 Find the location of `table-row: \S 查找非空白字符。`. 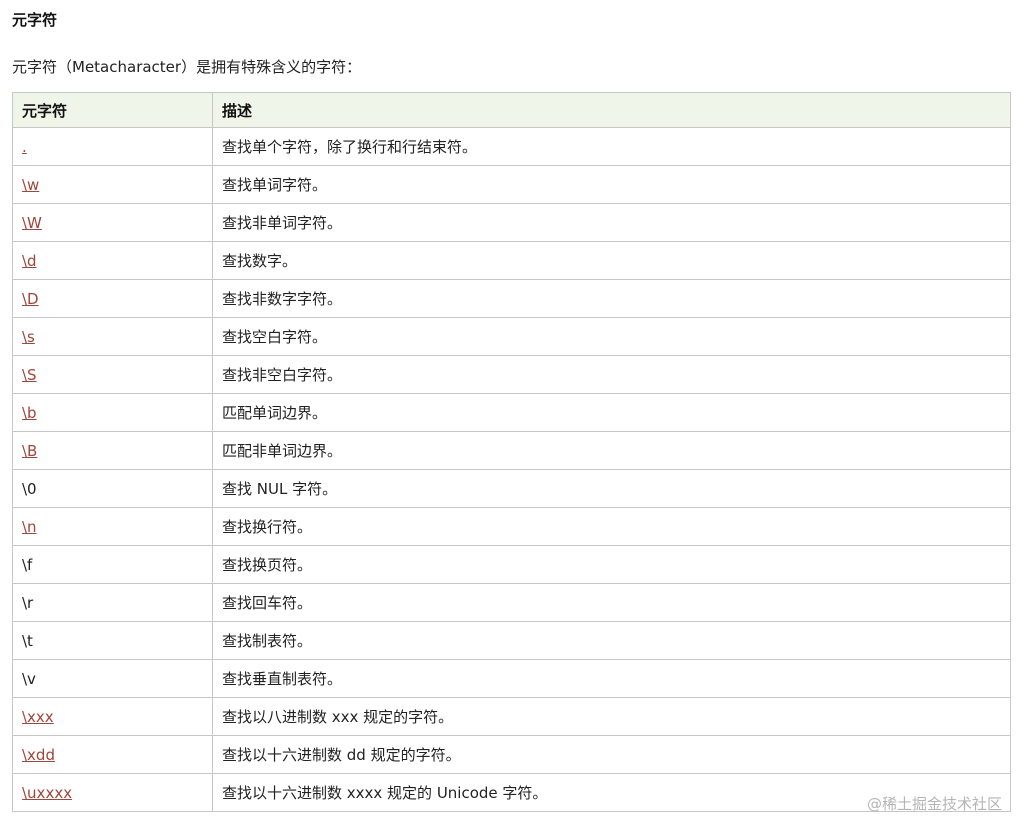

table-row: \S 查找非空白字符。 is located at coordinates (511, 374).